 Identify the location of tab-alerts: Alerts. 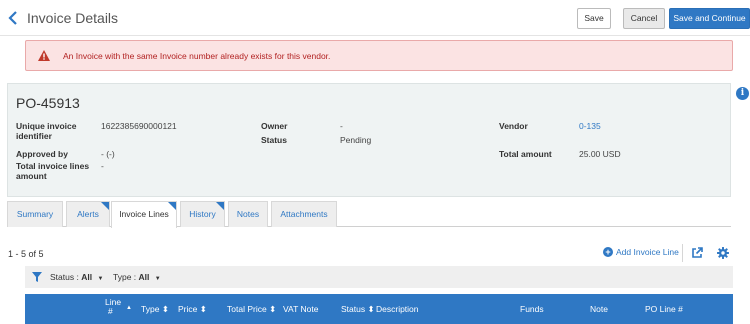
(88, 214).